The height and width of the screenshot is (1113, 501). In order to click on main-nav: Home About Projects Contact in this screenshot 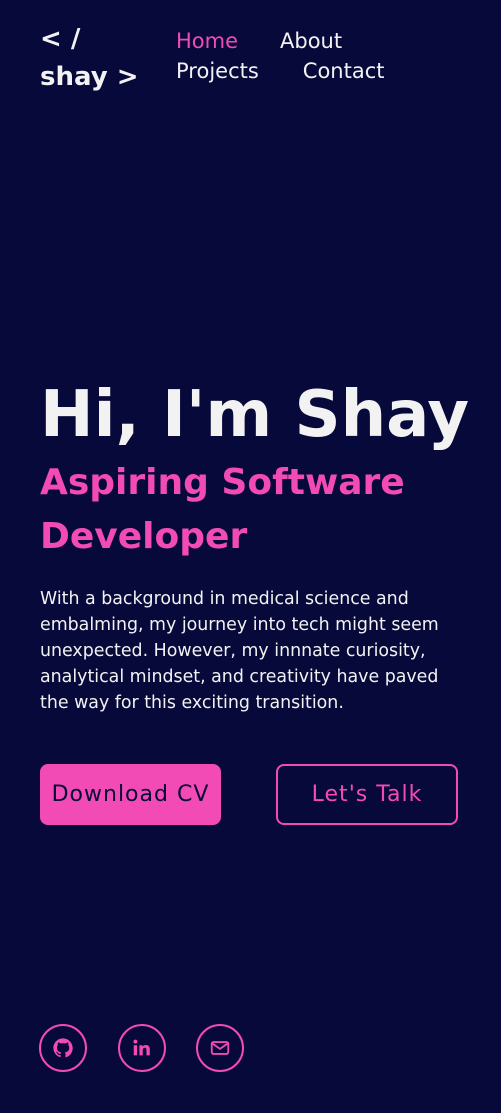, I will do `click(306, 56)`.